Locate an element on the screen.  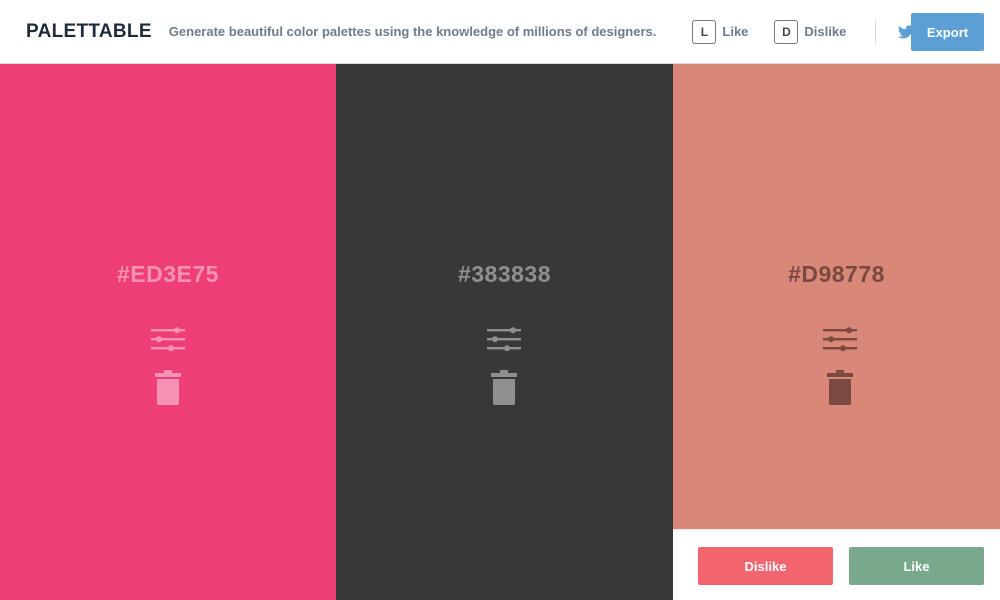
hex-code: #ED3E75 is located at coordinates (168, 274).